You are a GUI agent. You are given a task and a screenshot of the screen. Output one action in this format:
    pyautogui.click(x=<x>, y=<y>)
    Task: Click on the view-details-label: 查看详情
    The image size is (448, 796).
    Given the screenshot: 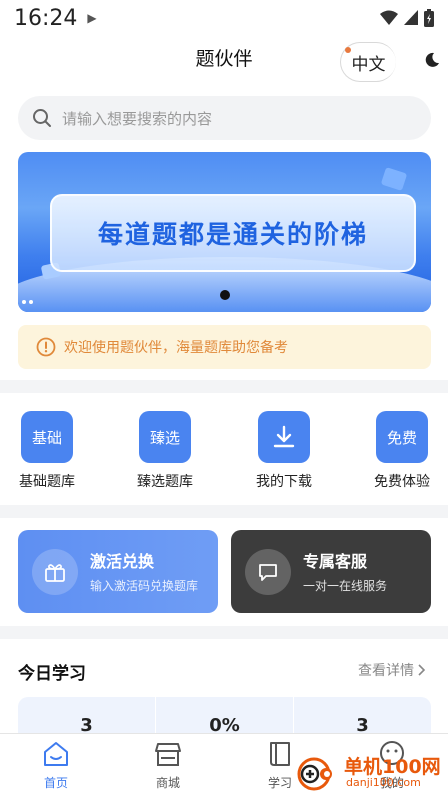 What is the action you would take?
    pyautogui.click(x=386, y=671)
    